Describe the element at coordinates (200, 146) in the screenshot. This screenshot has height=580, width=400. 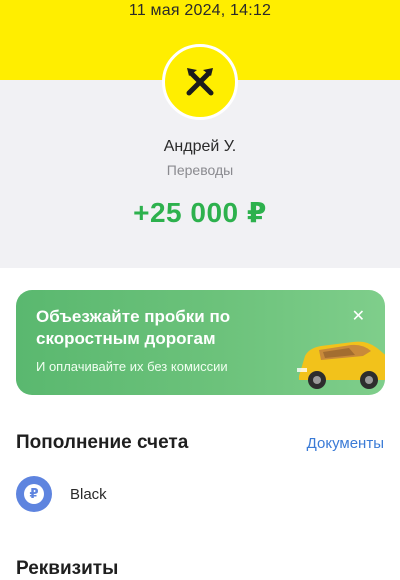
I see `merchant-name: Андрей У.` at that location.